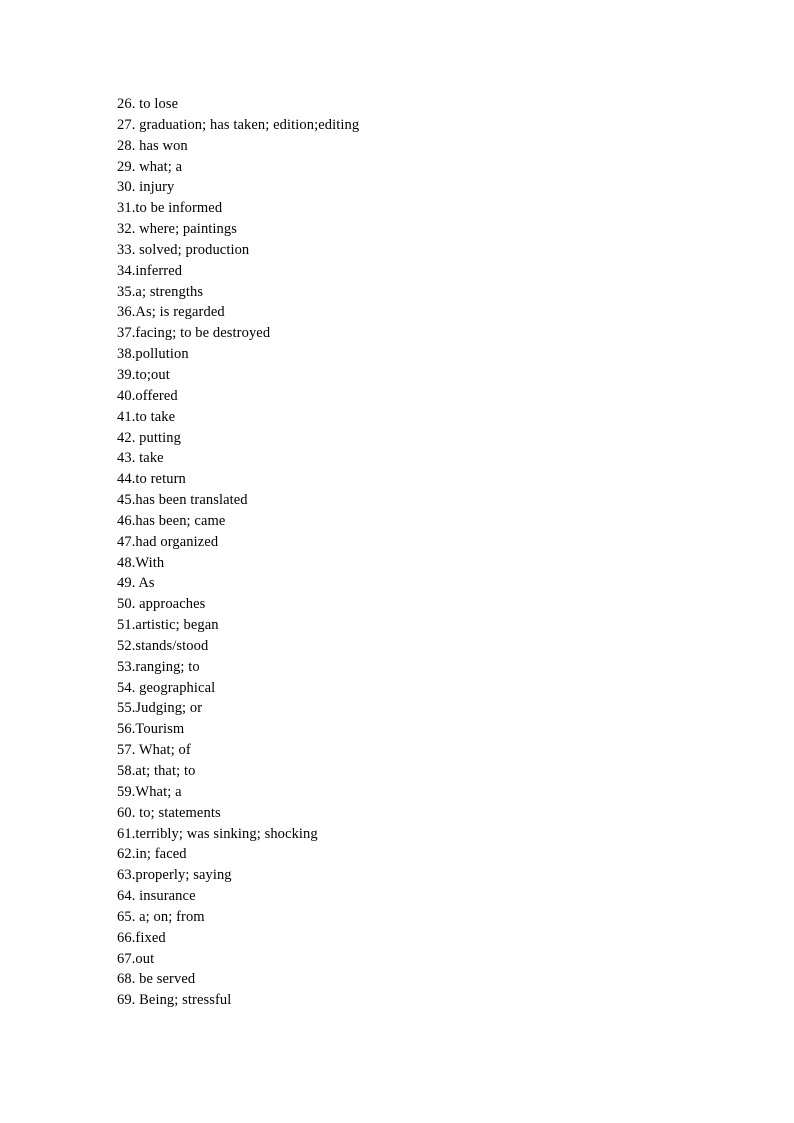 The height and width of the screenshot is (1123, 794). I want to click on answer-line: 32. where; paintings, so click(177, 229).